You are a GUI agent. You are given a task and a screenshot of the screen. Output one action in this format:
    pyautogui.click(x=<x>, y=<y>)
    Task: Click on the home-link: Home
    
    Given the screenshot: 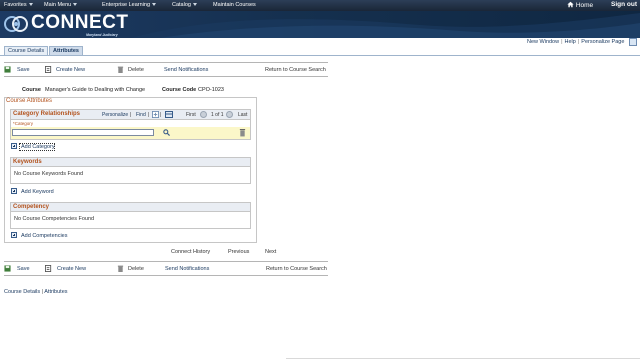 What is the action you would take?
    pyautogui.click(x=580, y=5)
    